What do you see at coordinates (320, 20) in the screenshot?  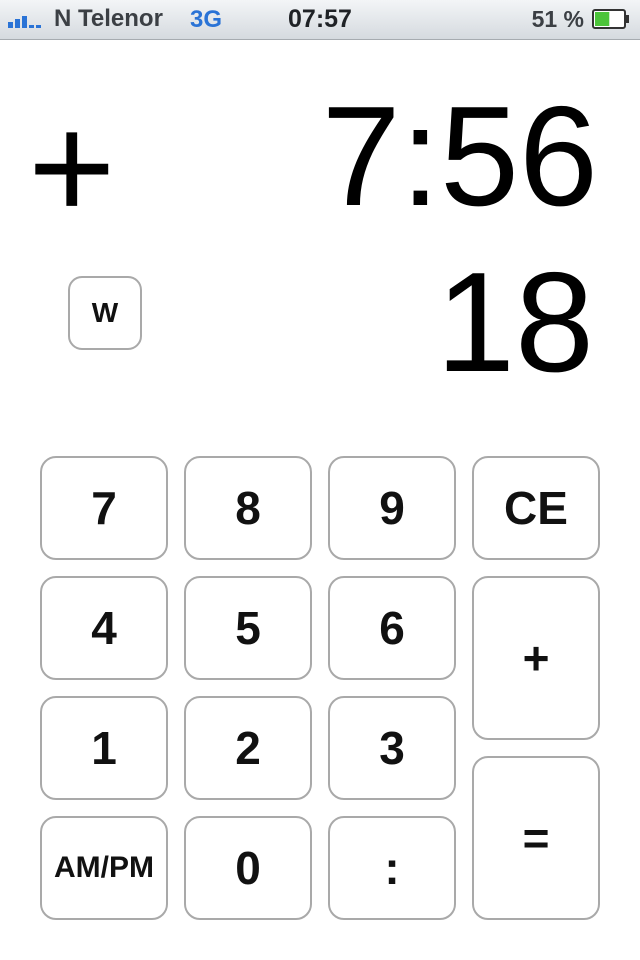 I see `status-bar: N Telenor 3G 07:57 51 %` at bounding box center [320, 20].